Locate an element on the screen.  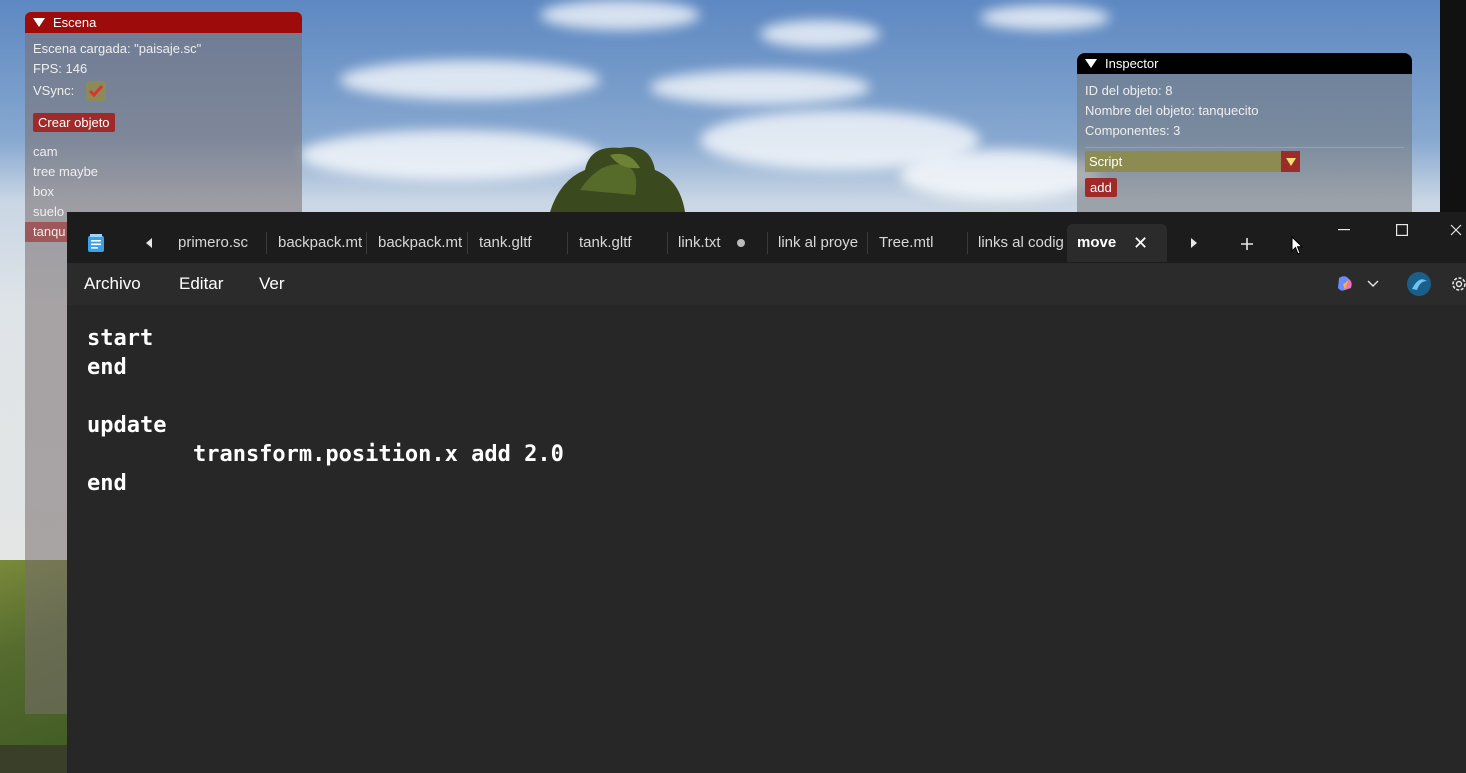
dropdown-arrow-icon is located at coordinates (1290, 161).